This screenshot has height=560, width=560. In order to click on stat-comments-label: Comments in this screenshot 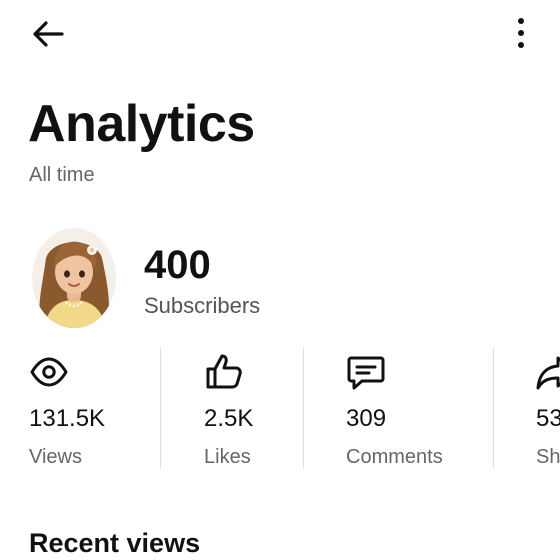, I will do `click(394, 457)`.